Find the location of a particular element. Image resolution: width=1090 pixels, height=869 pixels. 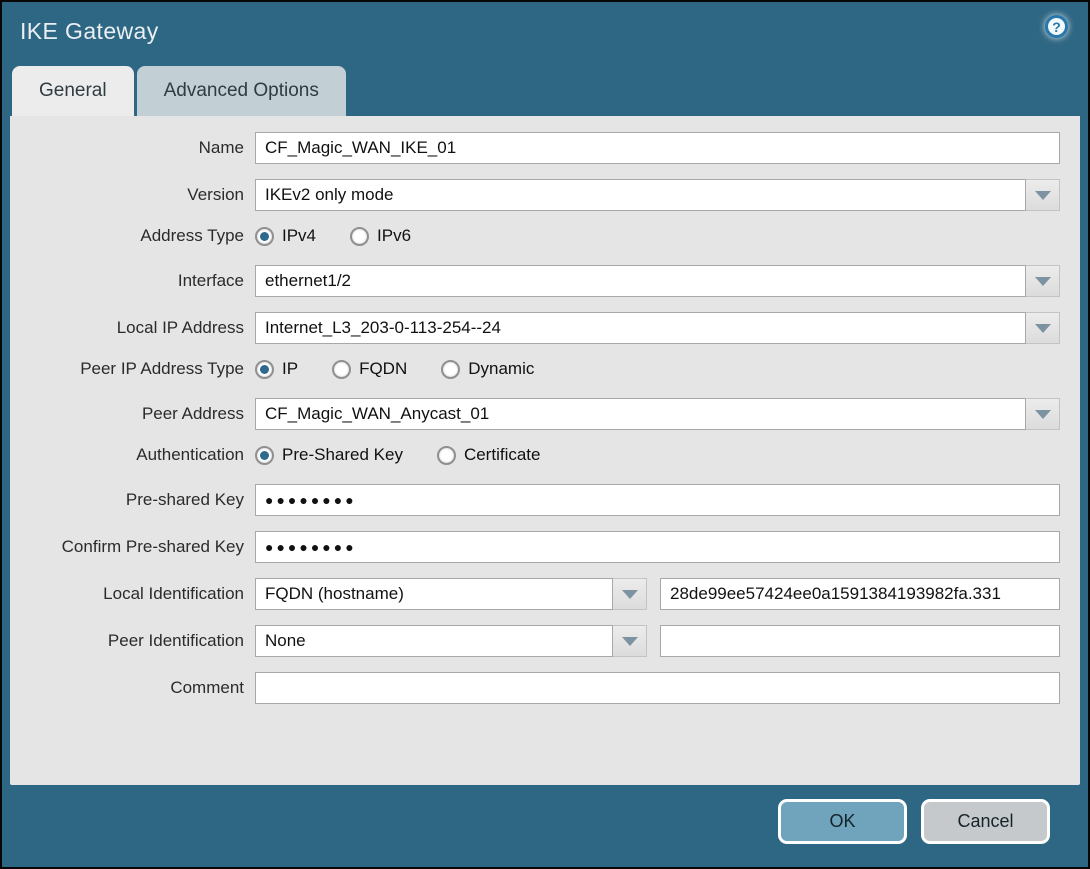

version-label: Version is located at coordinates (215, 194).